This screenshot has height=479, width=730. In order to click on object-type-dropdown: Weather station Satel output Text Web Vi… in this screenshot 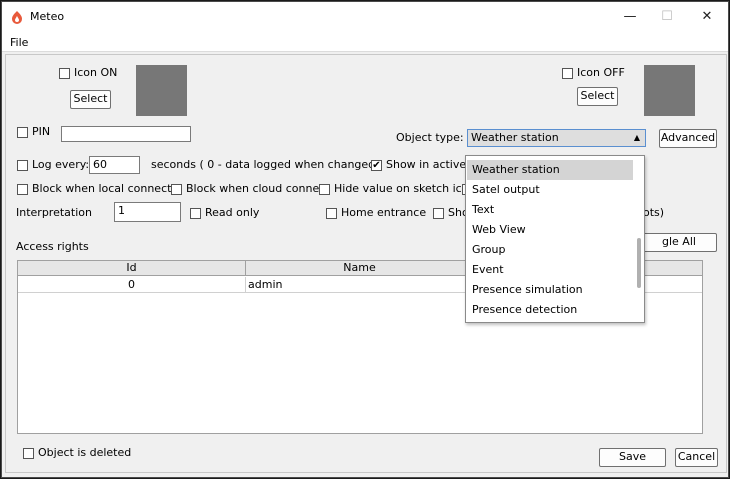, I will do `click(555, 239)`.